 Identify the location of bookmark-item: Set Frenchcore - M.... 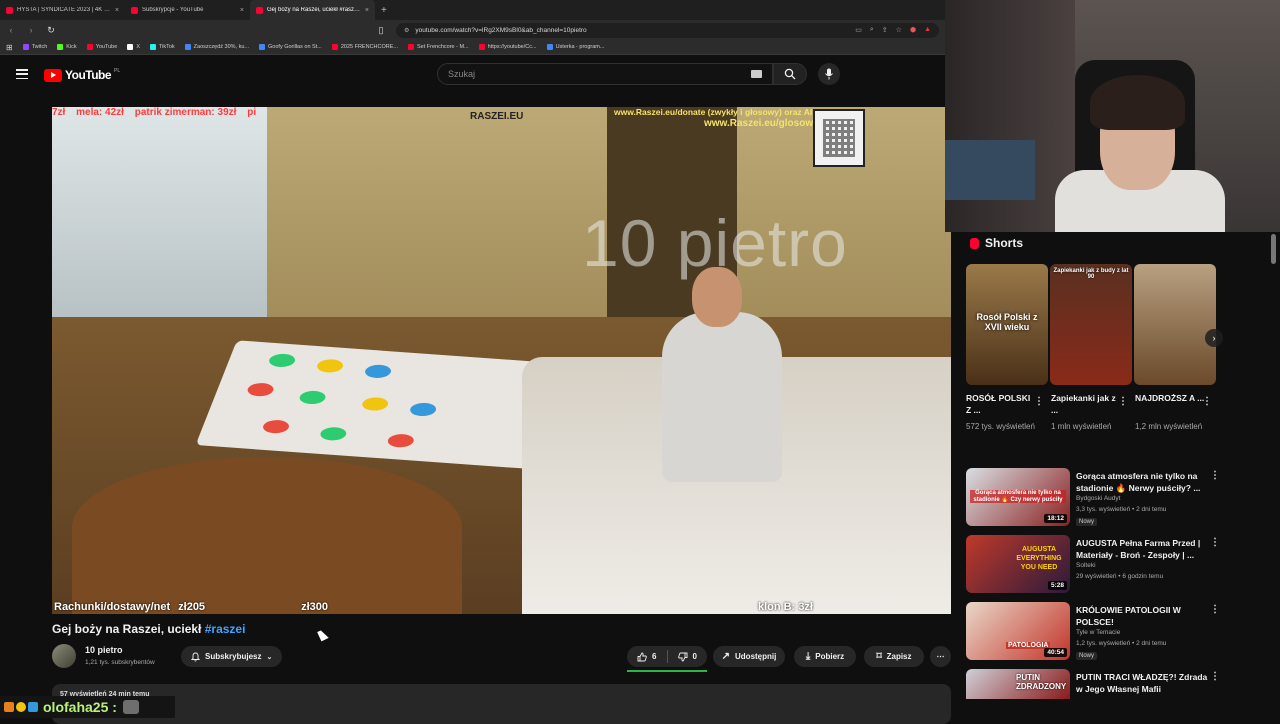
(438, 47).